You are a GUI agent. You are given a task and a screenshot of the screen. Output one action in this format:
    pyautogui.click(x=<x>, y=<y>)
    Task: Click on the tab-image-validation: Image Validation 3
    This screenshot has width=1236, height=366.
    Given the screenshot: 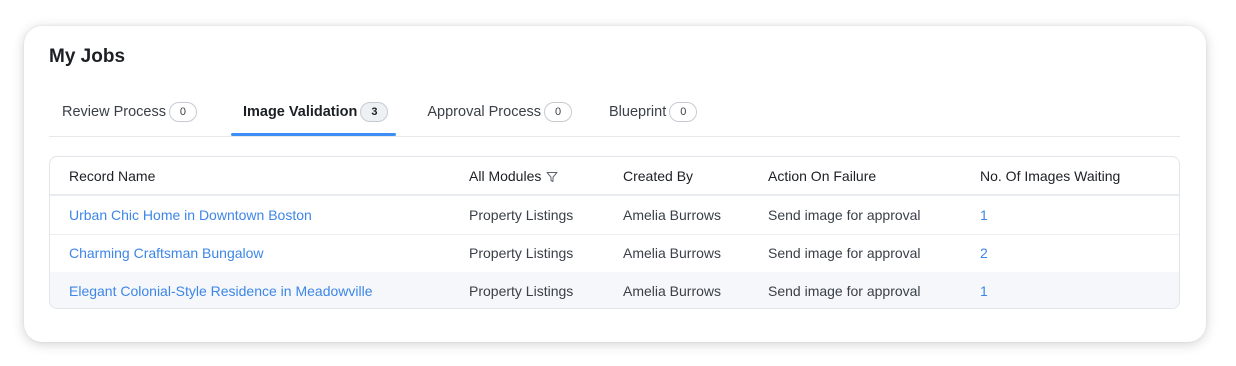 What is the action you would take?
    pyautogui.click(x=313, y=117)
    